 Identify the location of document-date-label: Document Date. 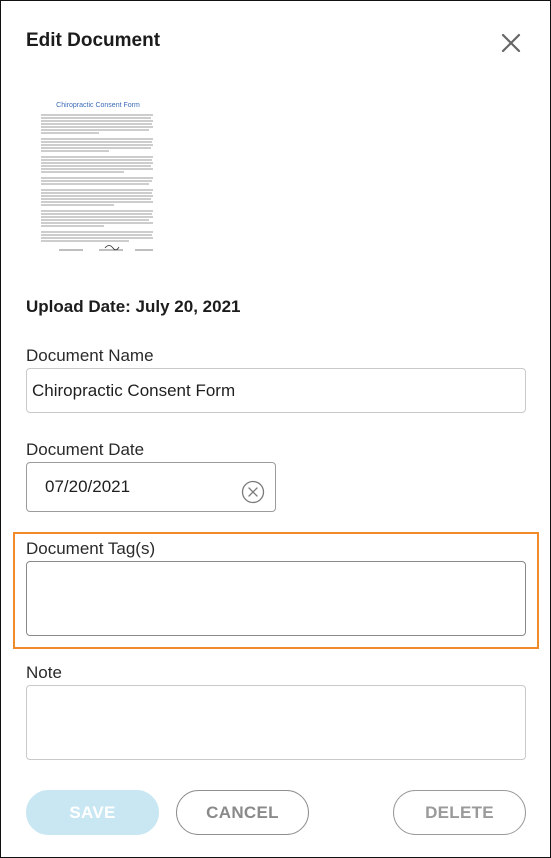
(85, 449).